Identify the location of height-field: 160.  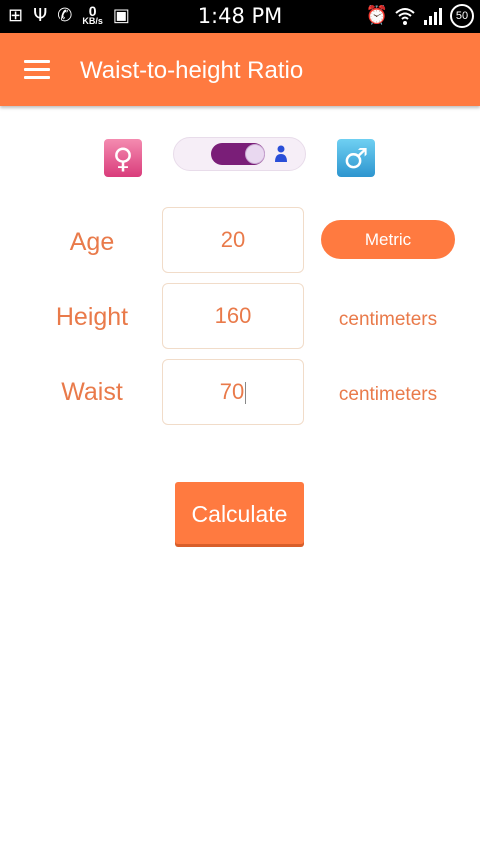
(233, 316).